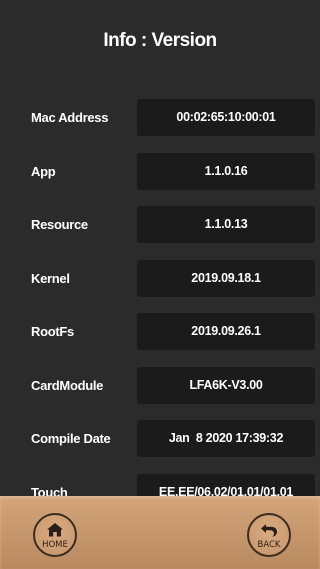 The width and height of the screenshot is (320, 569). I want to click on row-value: Jan 8 2020 17:39:32, so click(226, 438).